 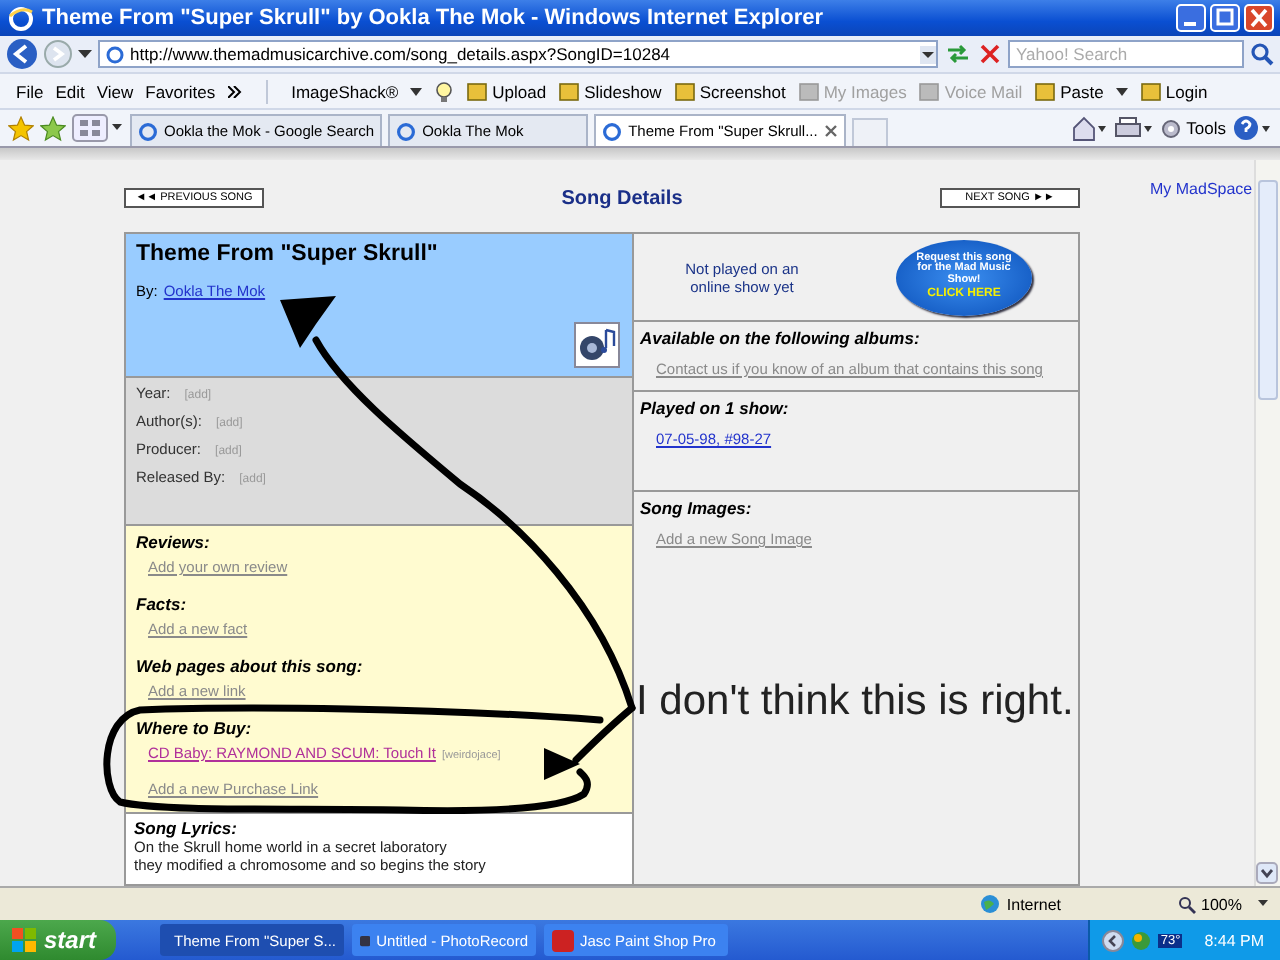 What do you see at coordinates (115, 54) in the screenshot?
I see `page-icon` at bounding box center [115, 54].